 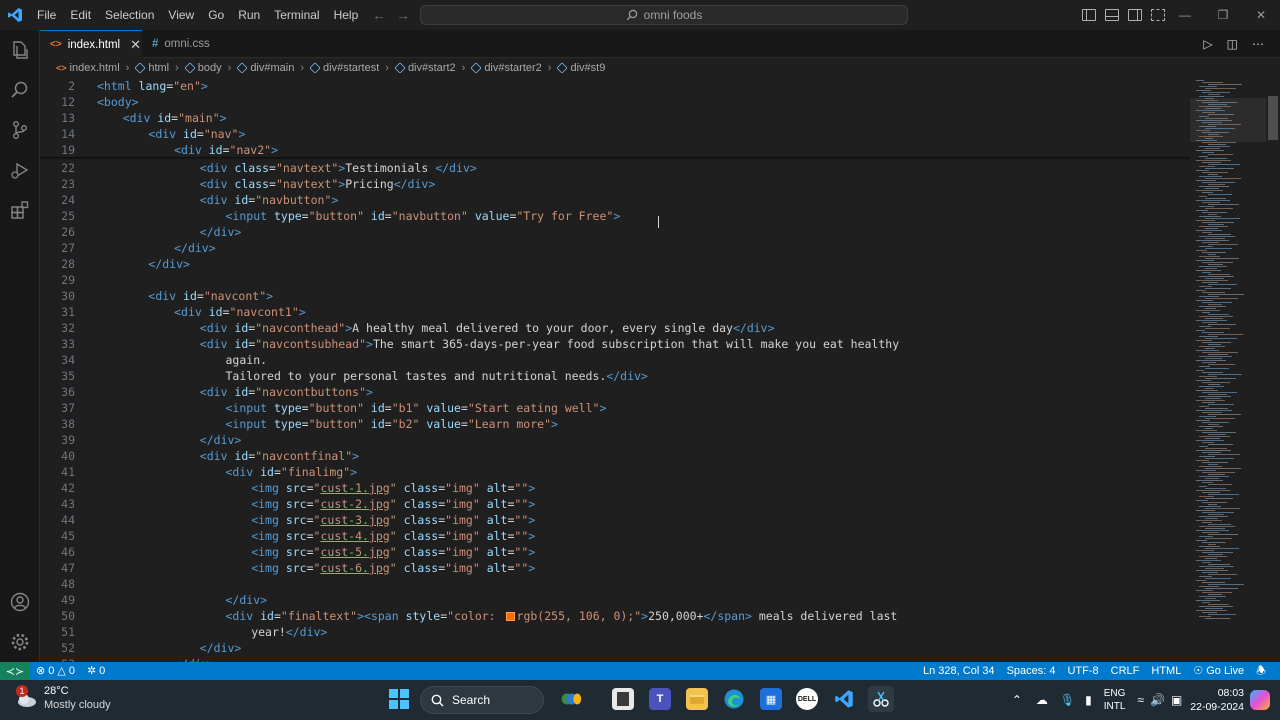 What do you see at coordinates (96, 671) in the screenshot?
I see `ports-indicator: ✲ 0` at bounding box center [96, 671].